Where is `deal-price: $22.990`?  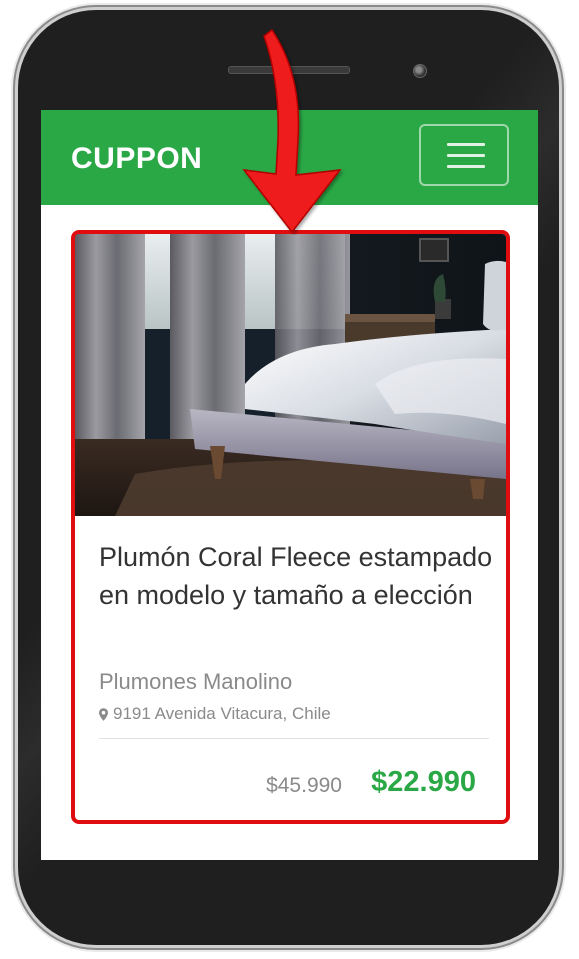
deal-price: $22.990 is located at coordinates (423, 782).